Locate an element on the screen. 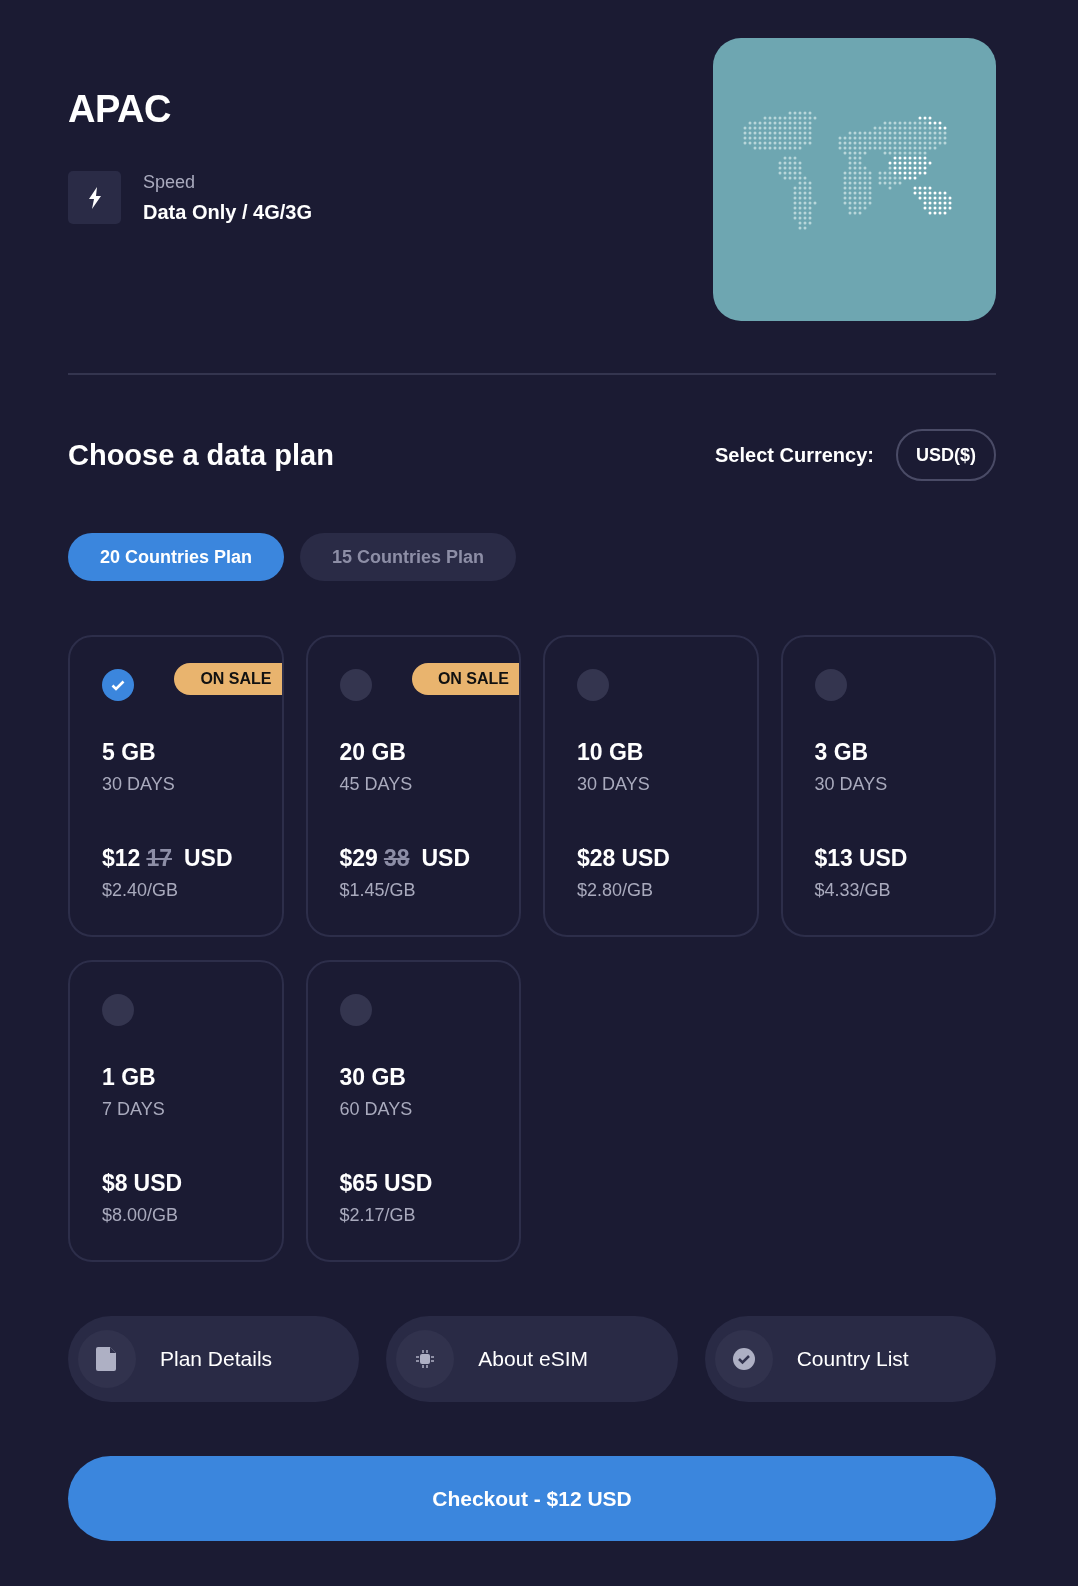  check-circle-icon is located at coordinates (743, 1359).